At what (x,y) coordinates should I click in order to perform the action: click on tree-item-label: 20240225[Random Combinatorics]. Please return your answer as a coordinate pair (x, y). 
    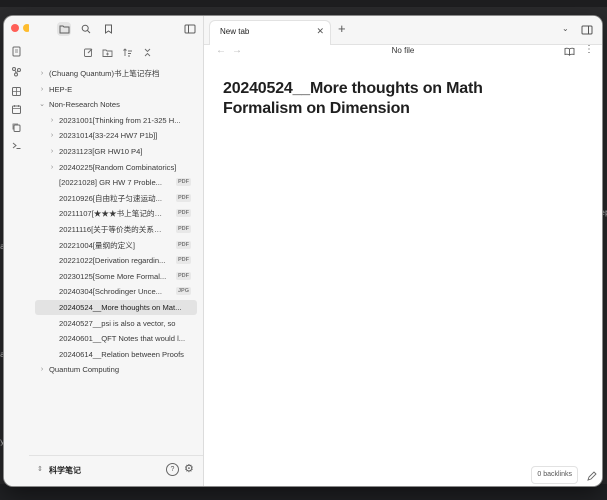
    Looking at the image, I should click on (118, 167).